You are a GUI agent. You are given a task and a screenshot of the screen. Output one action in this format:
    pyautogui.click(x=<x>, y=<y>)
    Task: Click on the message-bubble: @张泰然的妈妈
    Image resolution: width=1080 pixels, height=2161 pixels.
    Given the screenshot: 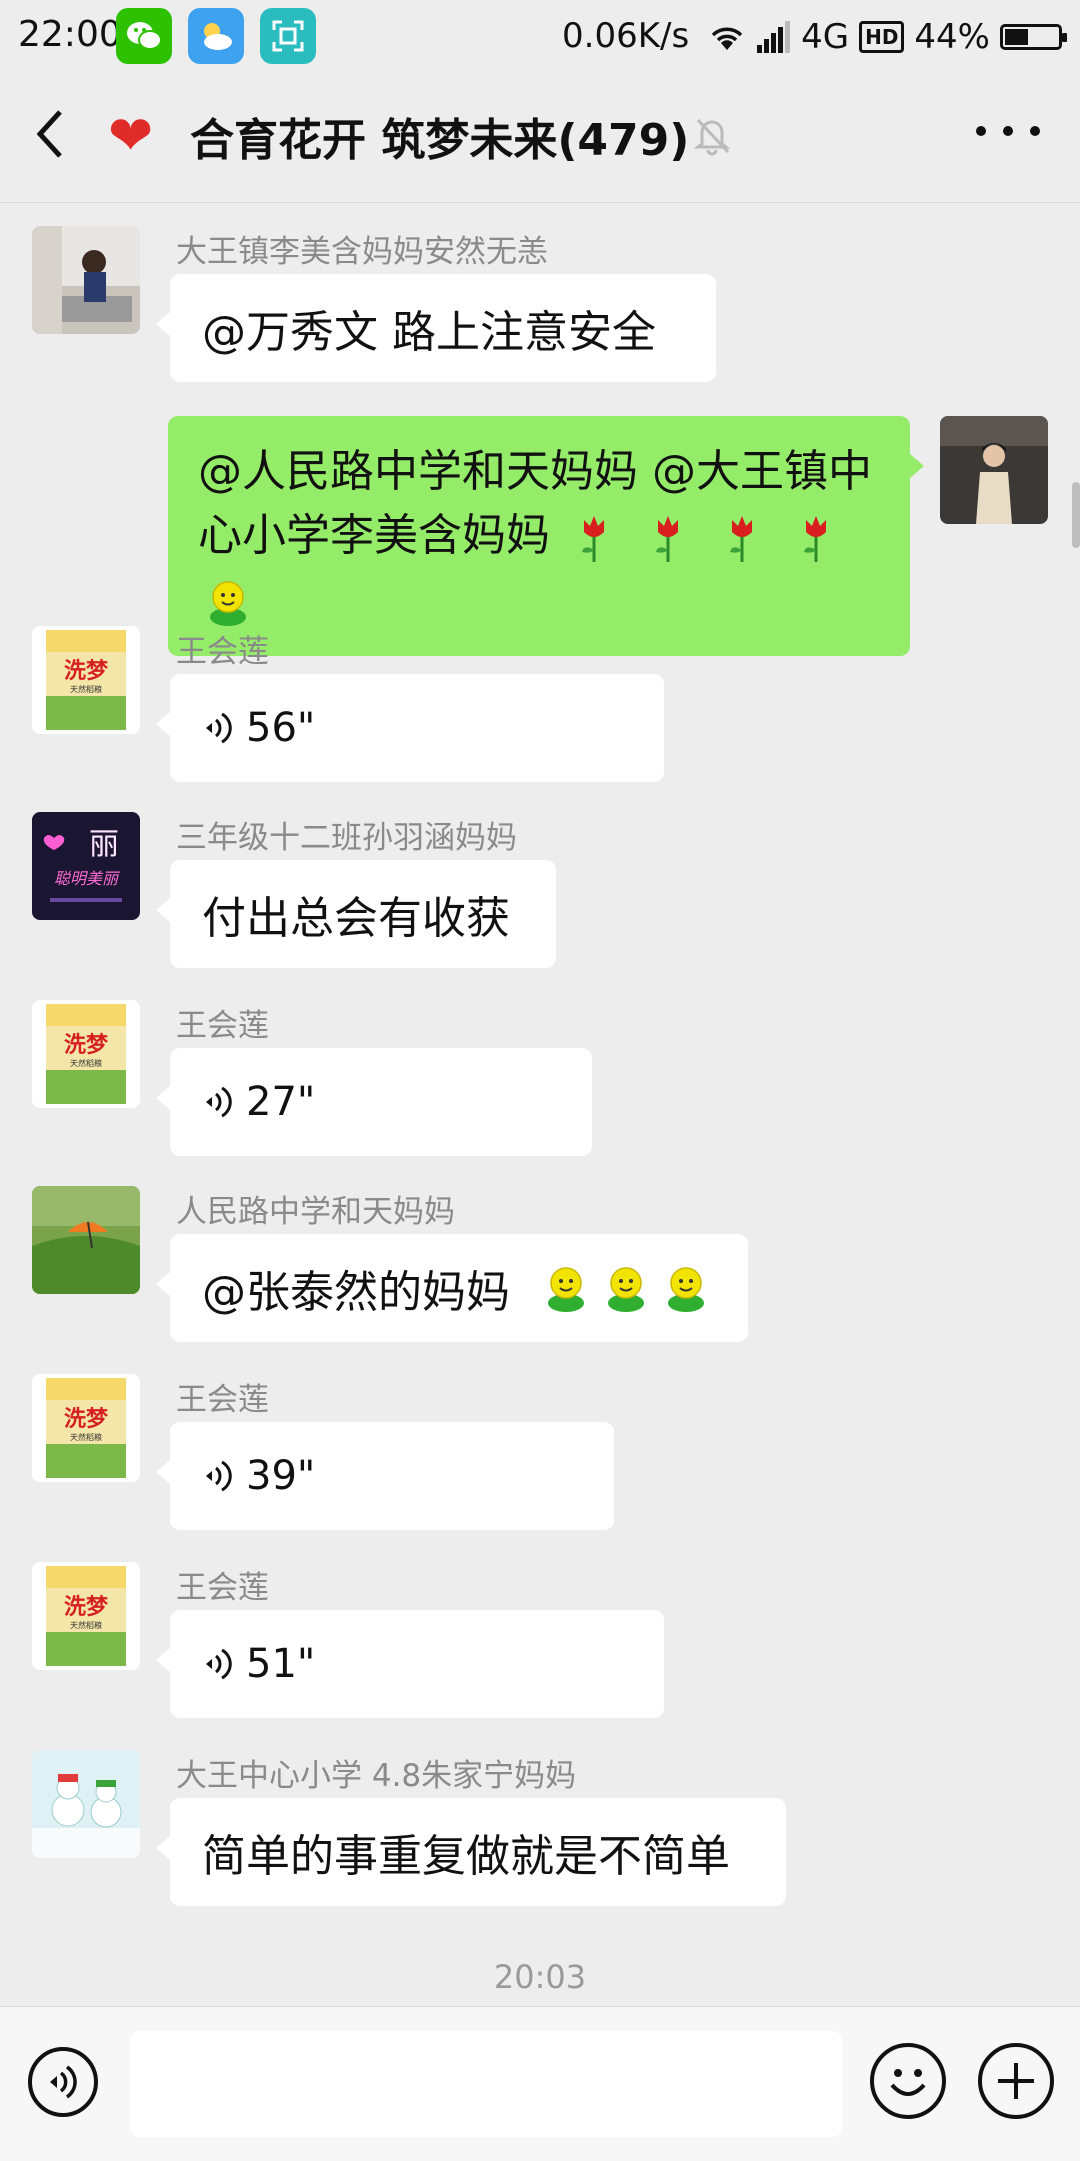 What is the action you would take?
    pyautogui.click(x=452, y=1288)
    